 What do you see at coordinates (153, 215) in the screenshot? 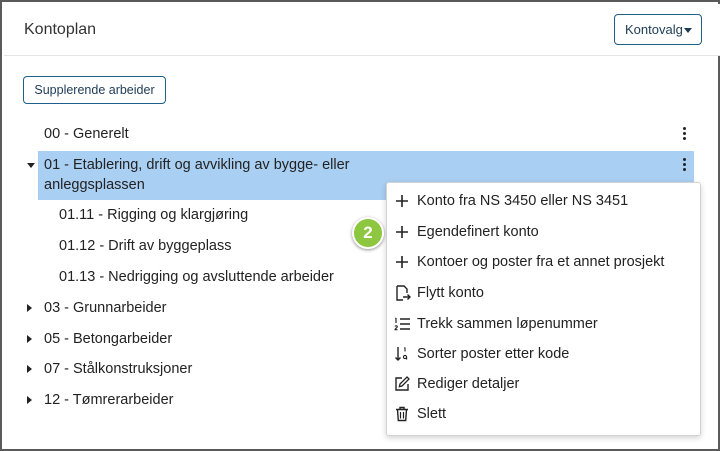
I see `tree-item-01-11: 01.11 - Rigging og klargjøring` at bounding box center [153, 215].